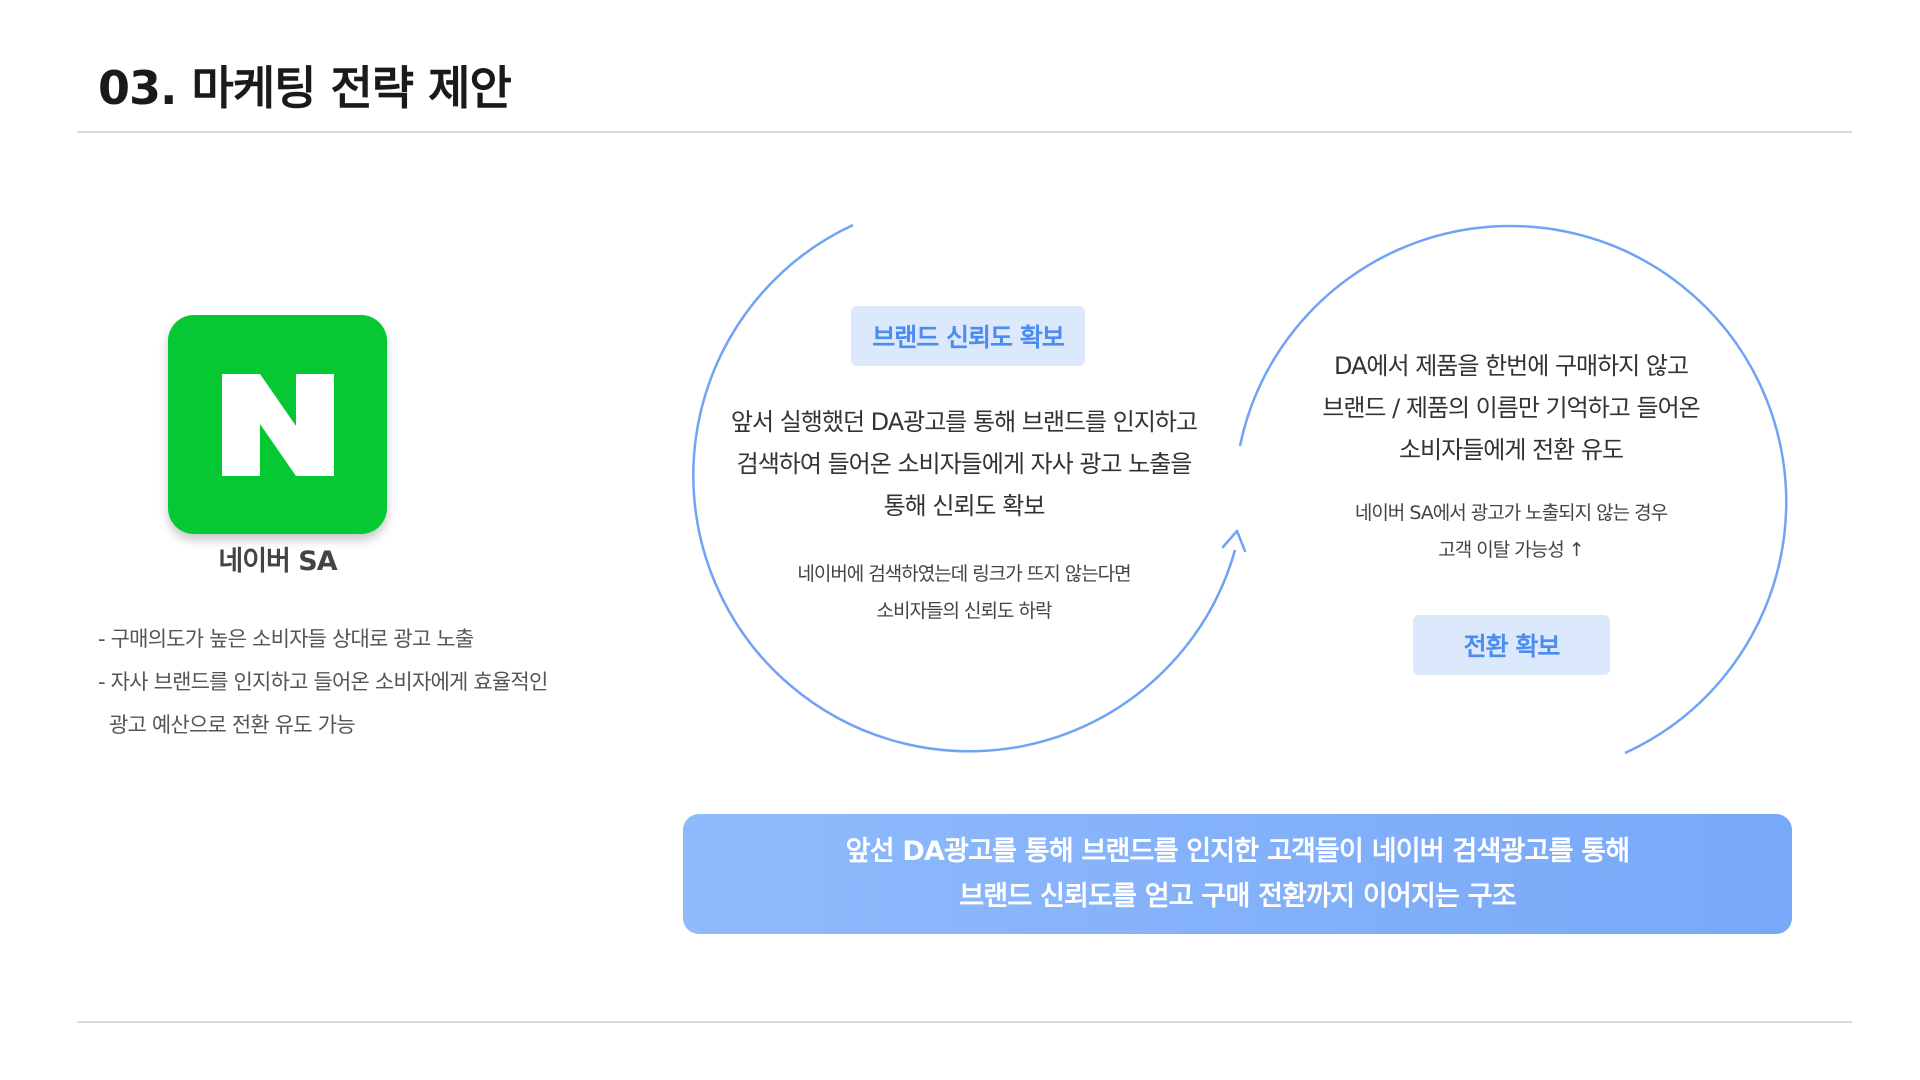 The height and width of the screenshot is (1080, 1920). What do you see at coordinates (964, 1022) in the screenshot?
I see `bottom-divider` at bounding box center [964, 1022].